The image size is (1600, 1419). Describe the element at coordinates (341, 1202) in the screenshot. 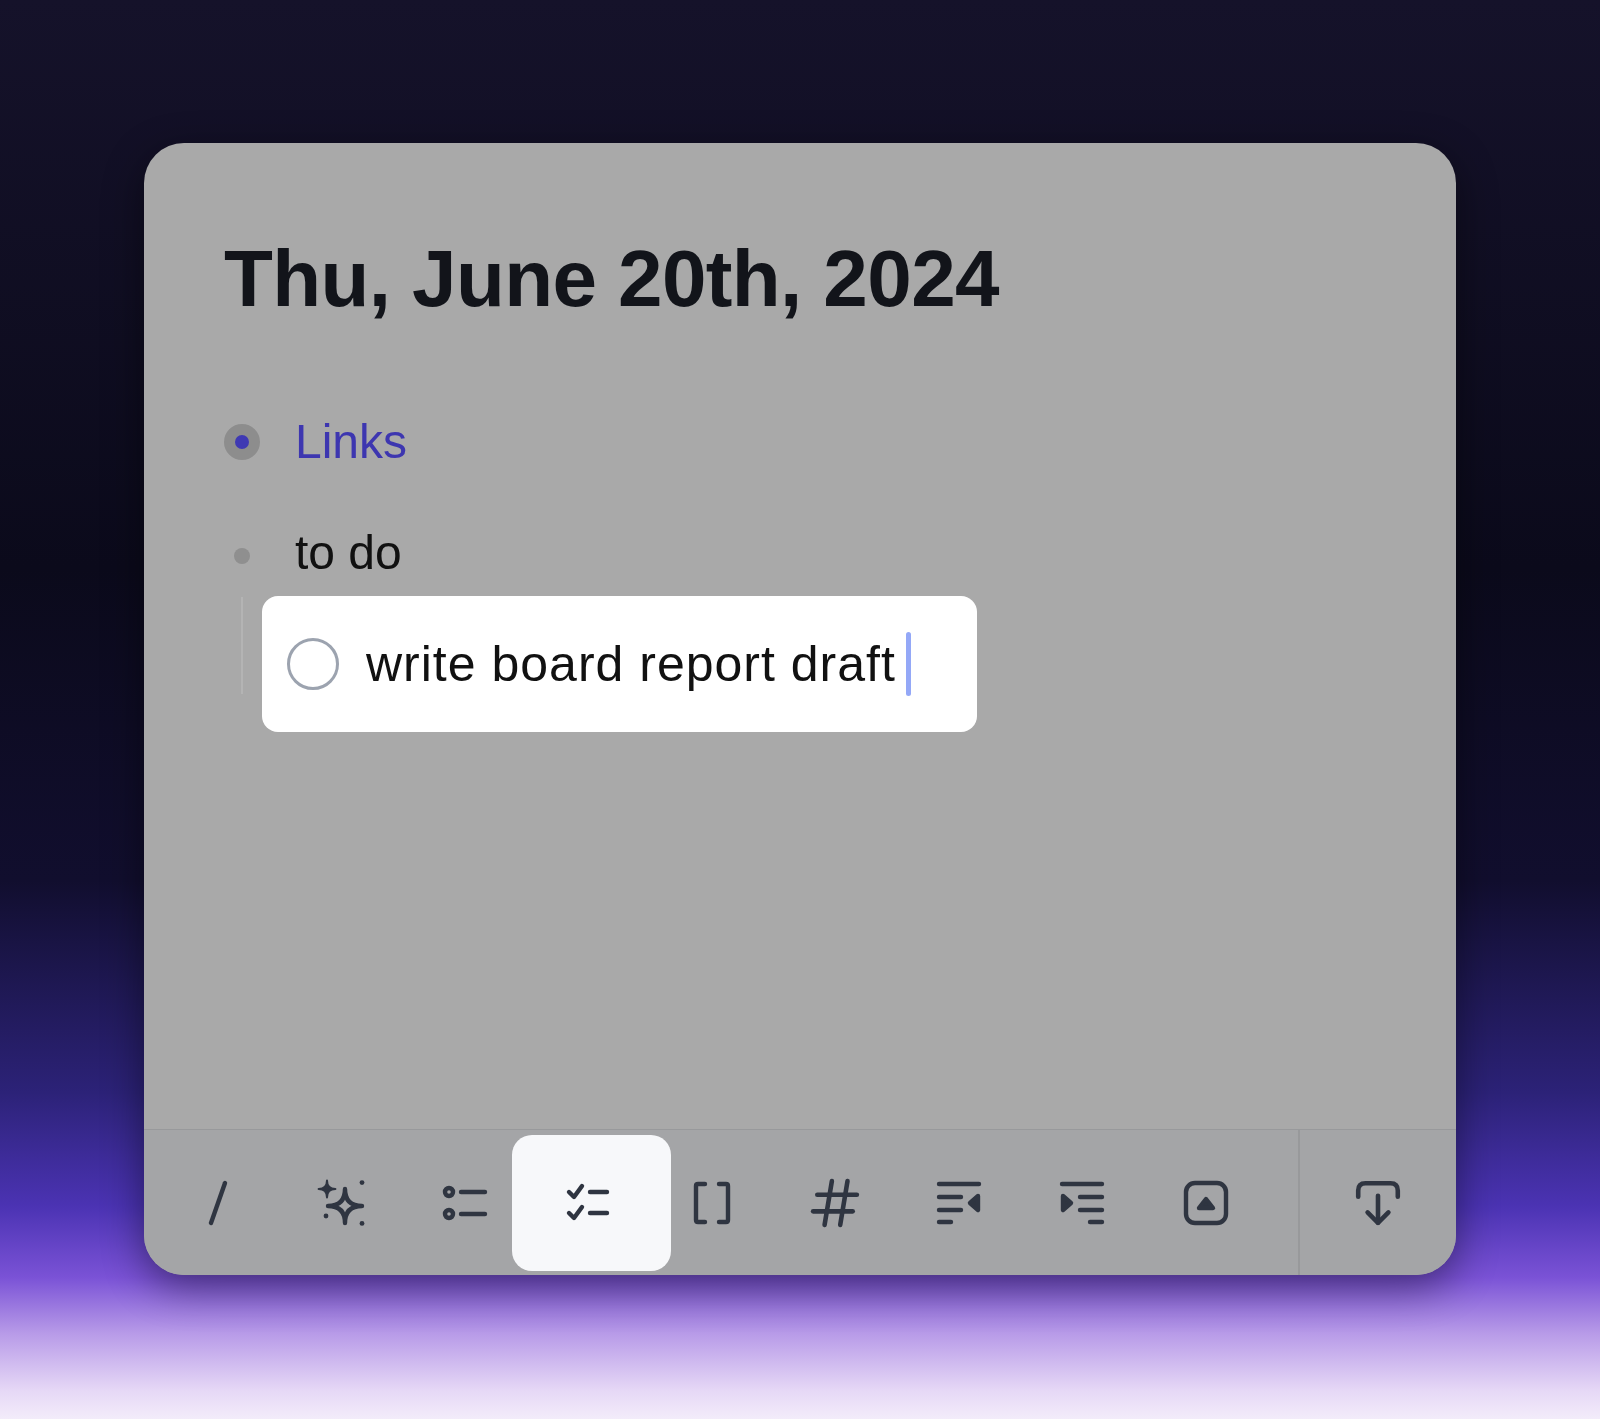

I see `sparkles-icon` at that location.